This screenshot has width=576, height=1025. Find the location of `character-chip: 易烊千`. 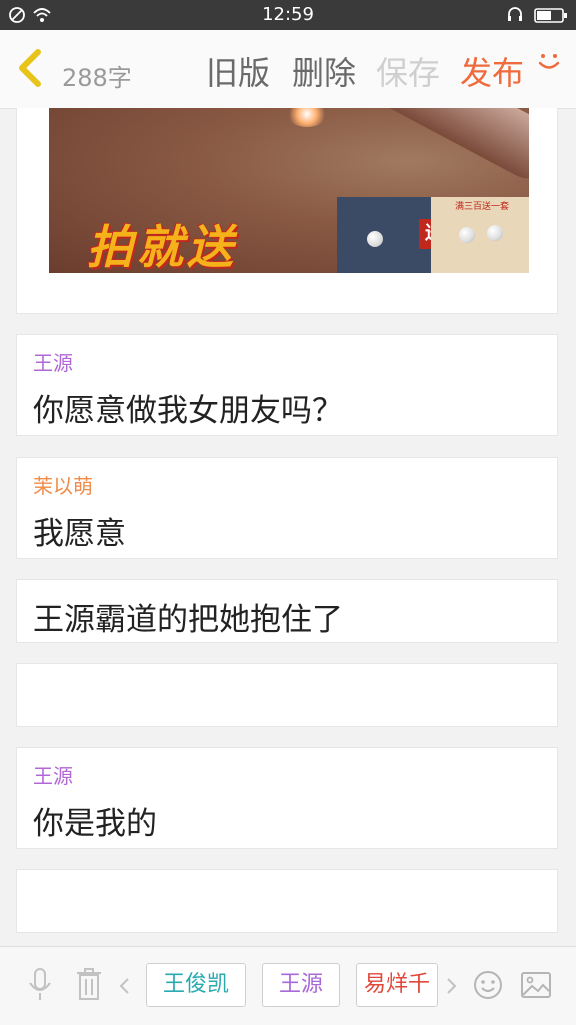

character-chip: 易烊千 is located at coordinates (397, 985).